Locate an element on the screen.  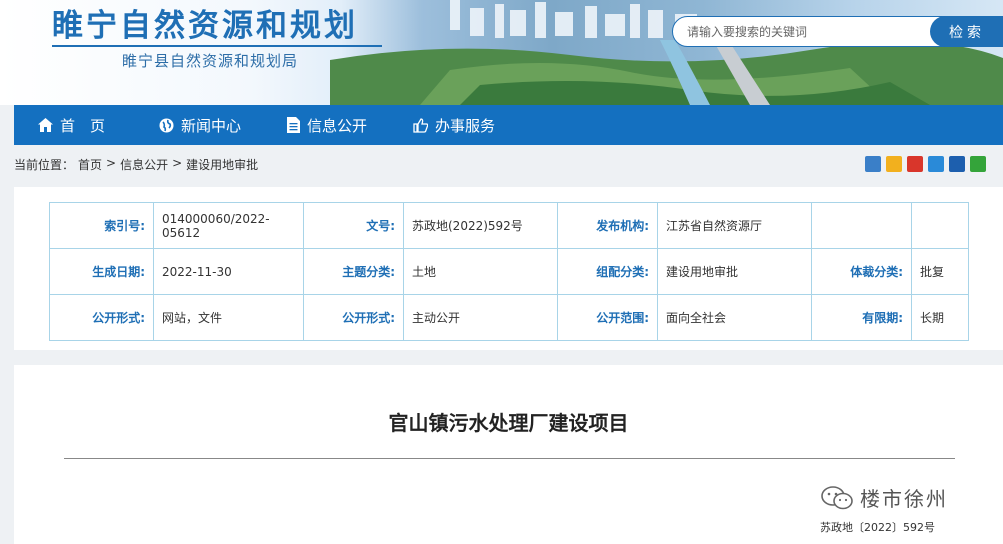
article-title: 官山镇污水处理厂建设项目 is located at coordinates (508, 423).